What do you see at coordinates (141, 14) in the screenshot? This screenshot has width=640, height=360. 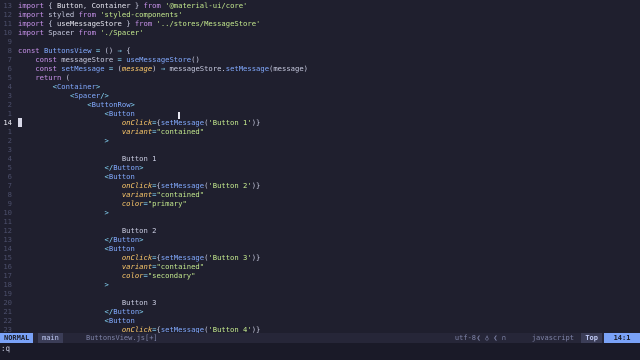 I see `code-token: 'styled-components'` at bounding box center [141, 14].